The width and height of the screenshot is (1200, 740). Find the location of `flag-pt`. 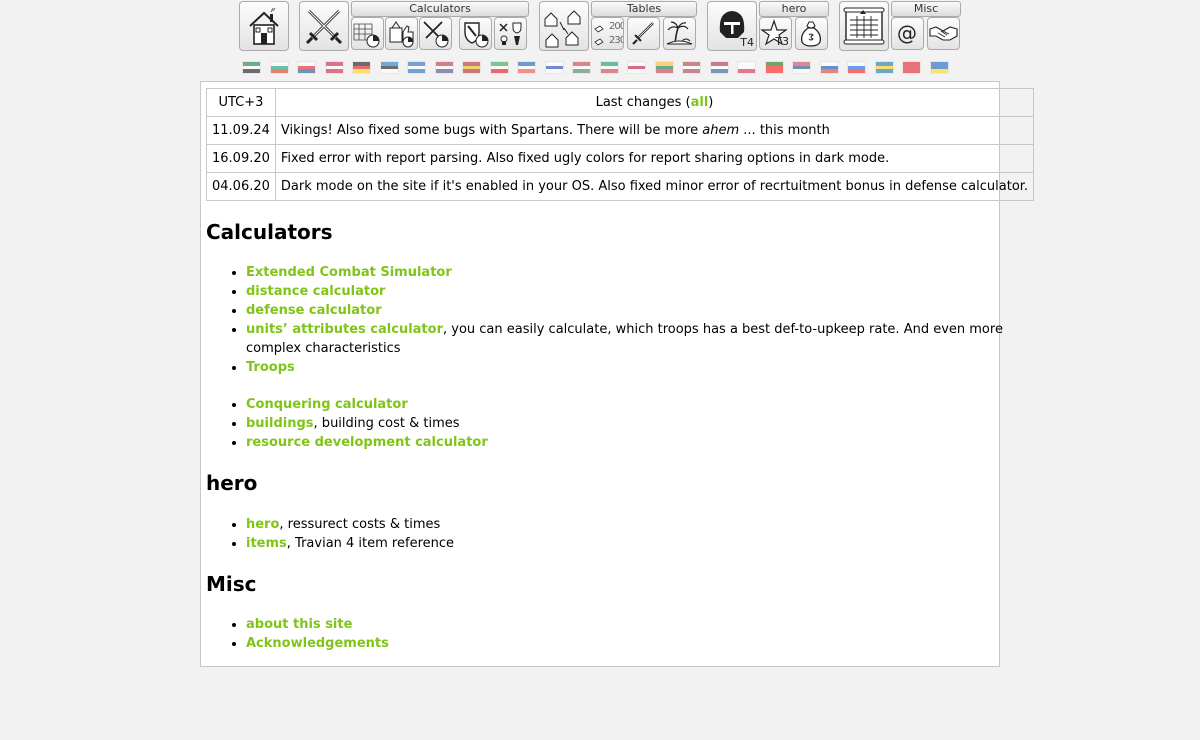

flag-pt is located at coordinates (774, 67).